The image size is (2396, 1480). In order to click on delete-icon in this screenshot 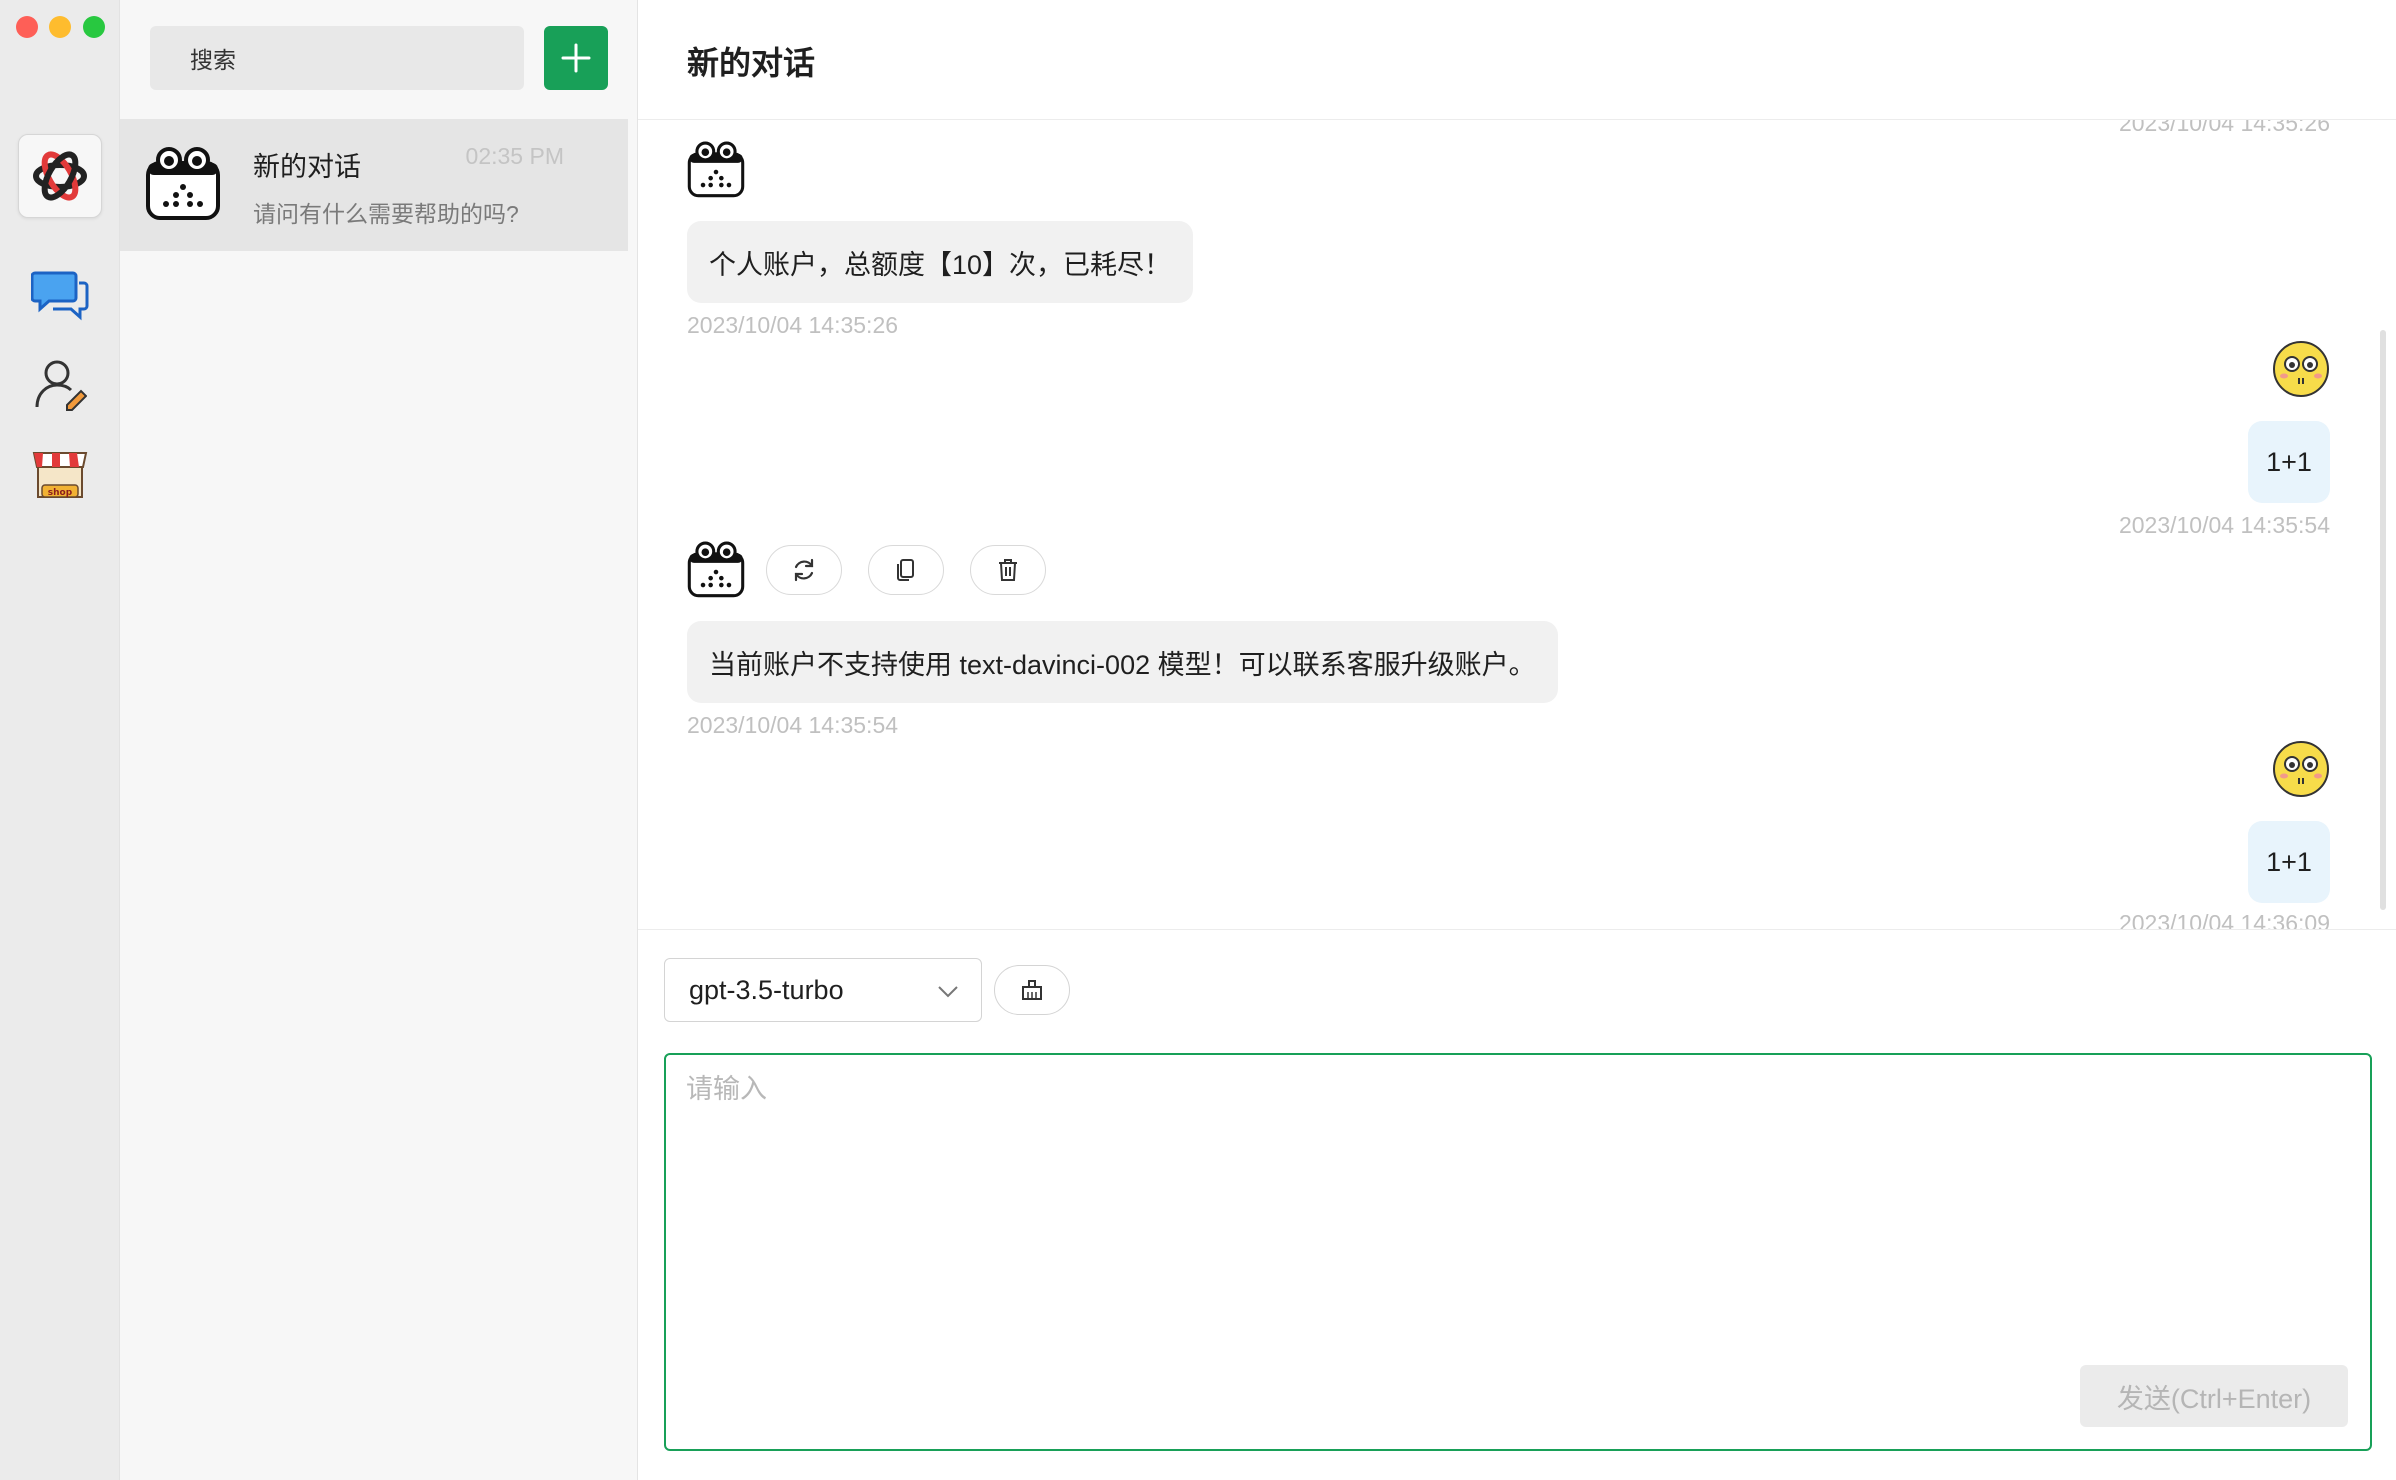, I will do `click(1008, 570)`.